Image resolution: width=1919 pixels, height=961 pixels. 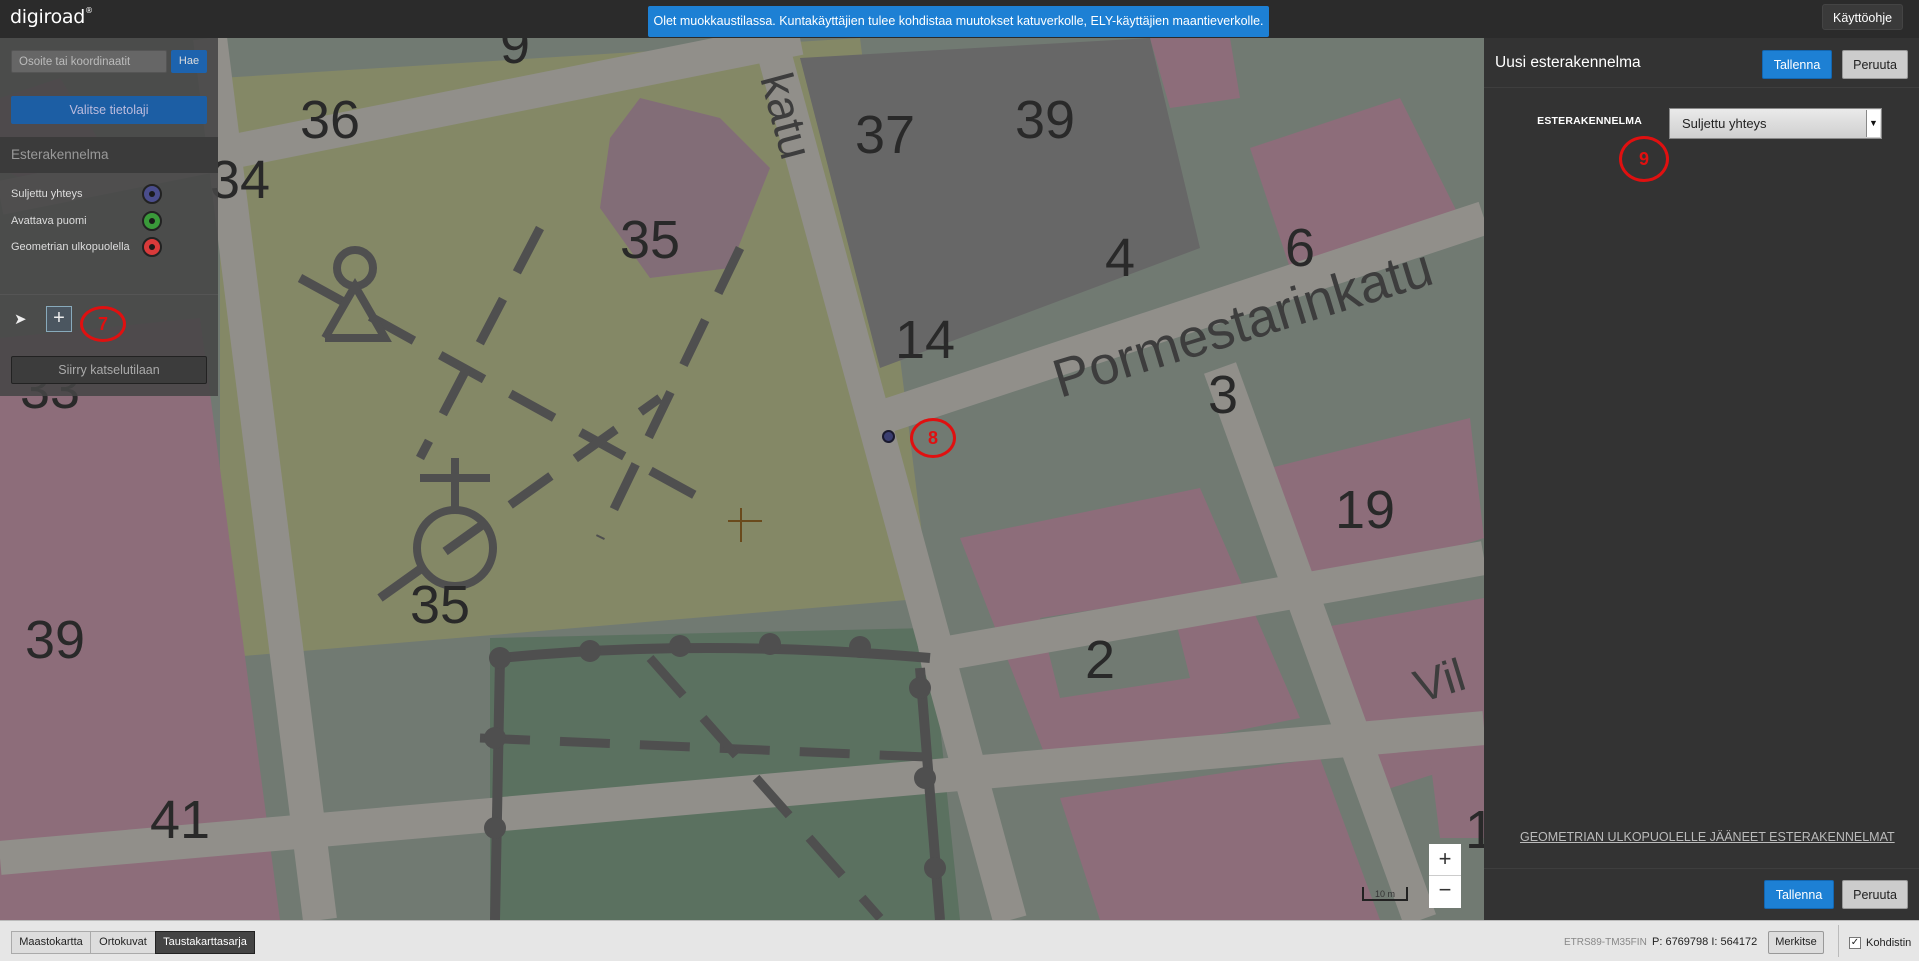 What do you see at coordinates (109, 110) in the screenshot?
I see `select-layer-button: Valitse tietolaji` at bounding box center [109, 110].